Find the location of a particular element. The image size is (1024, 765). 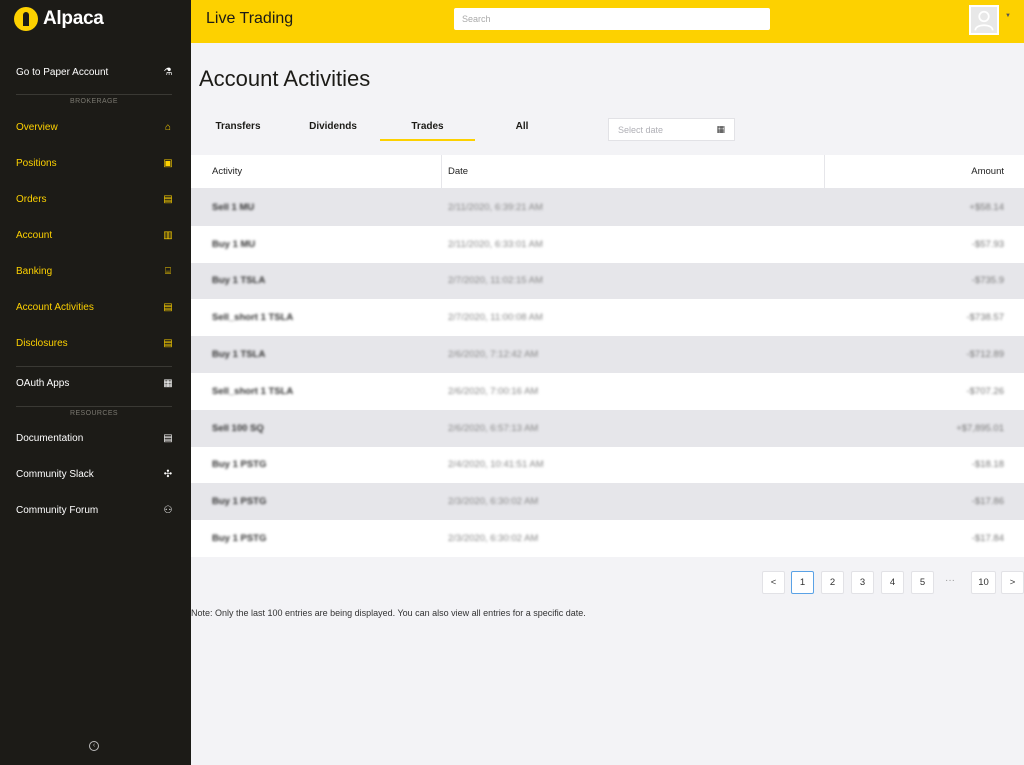

sidebar-item-label: Positions is located at coordinates (36, 163).